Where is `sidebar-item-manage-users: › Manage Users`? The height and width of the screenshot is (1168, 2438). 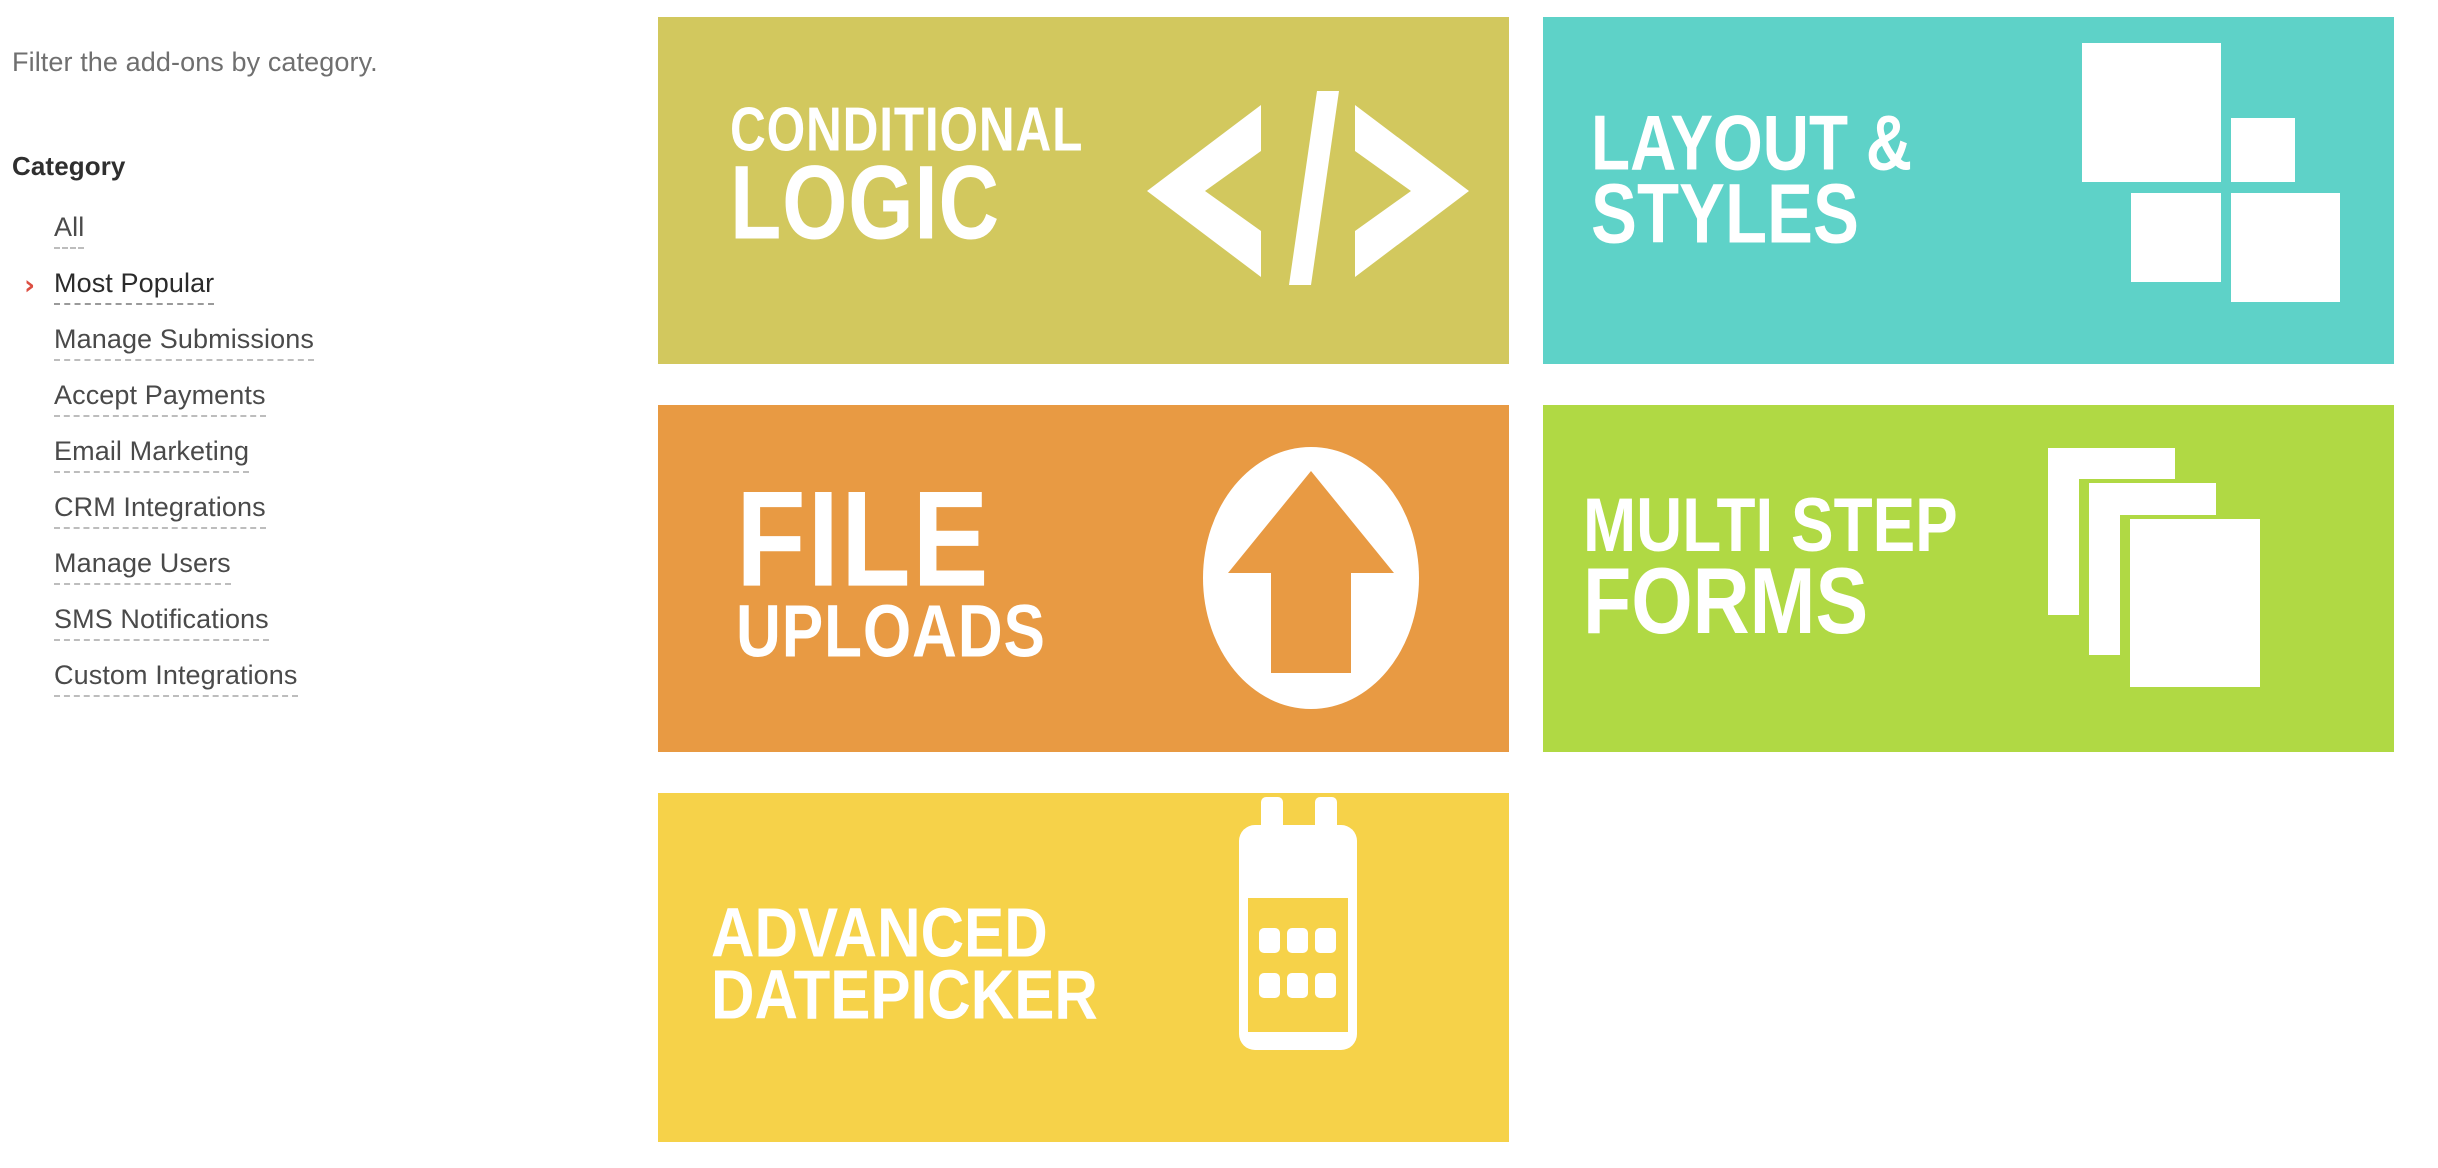
sidebar-item-manage-users: › Manage Users is located at coordinates (300, 566).